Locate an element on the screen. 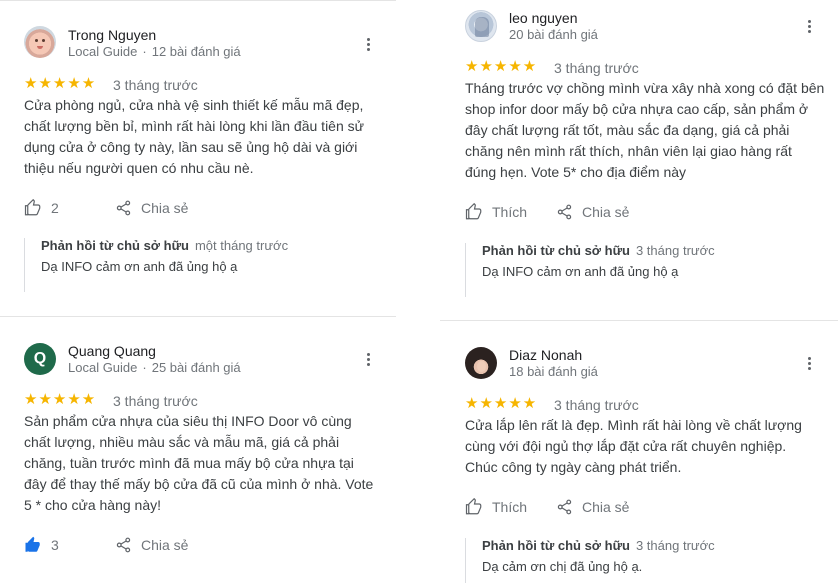  like-count: 3 is located at coordinates (55, 545).